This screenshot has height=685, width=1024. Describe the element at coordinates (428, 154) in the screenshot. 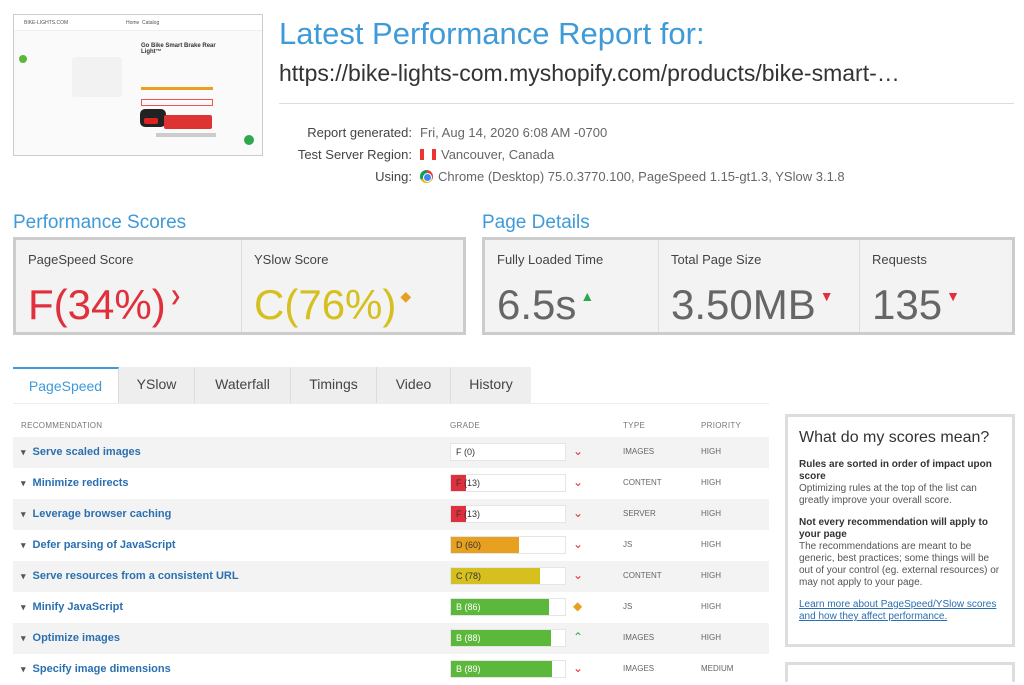

I see `canada-flag-icon` at that location.